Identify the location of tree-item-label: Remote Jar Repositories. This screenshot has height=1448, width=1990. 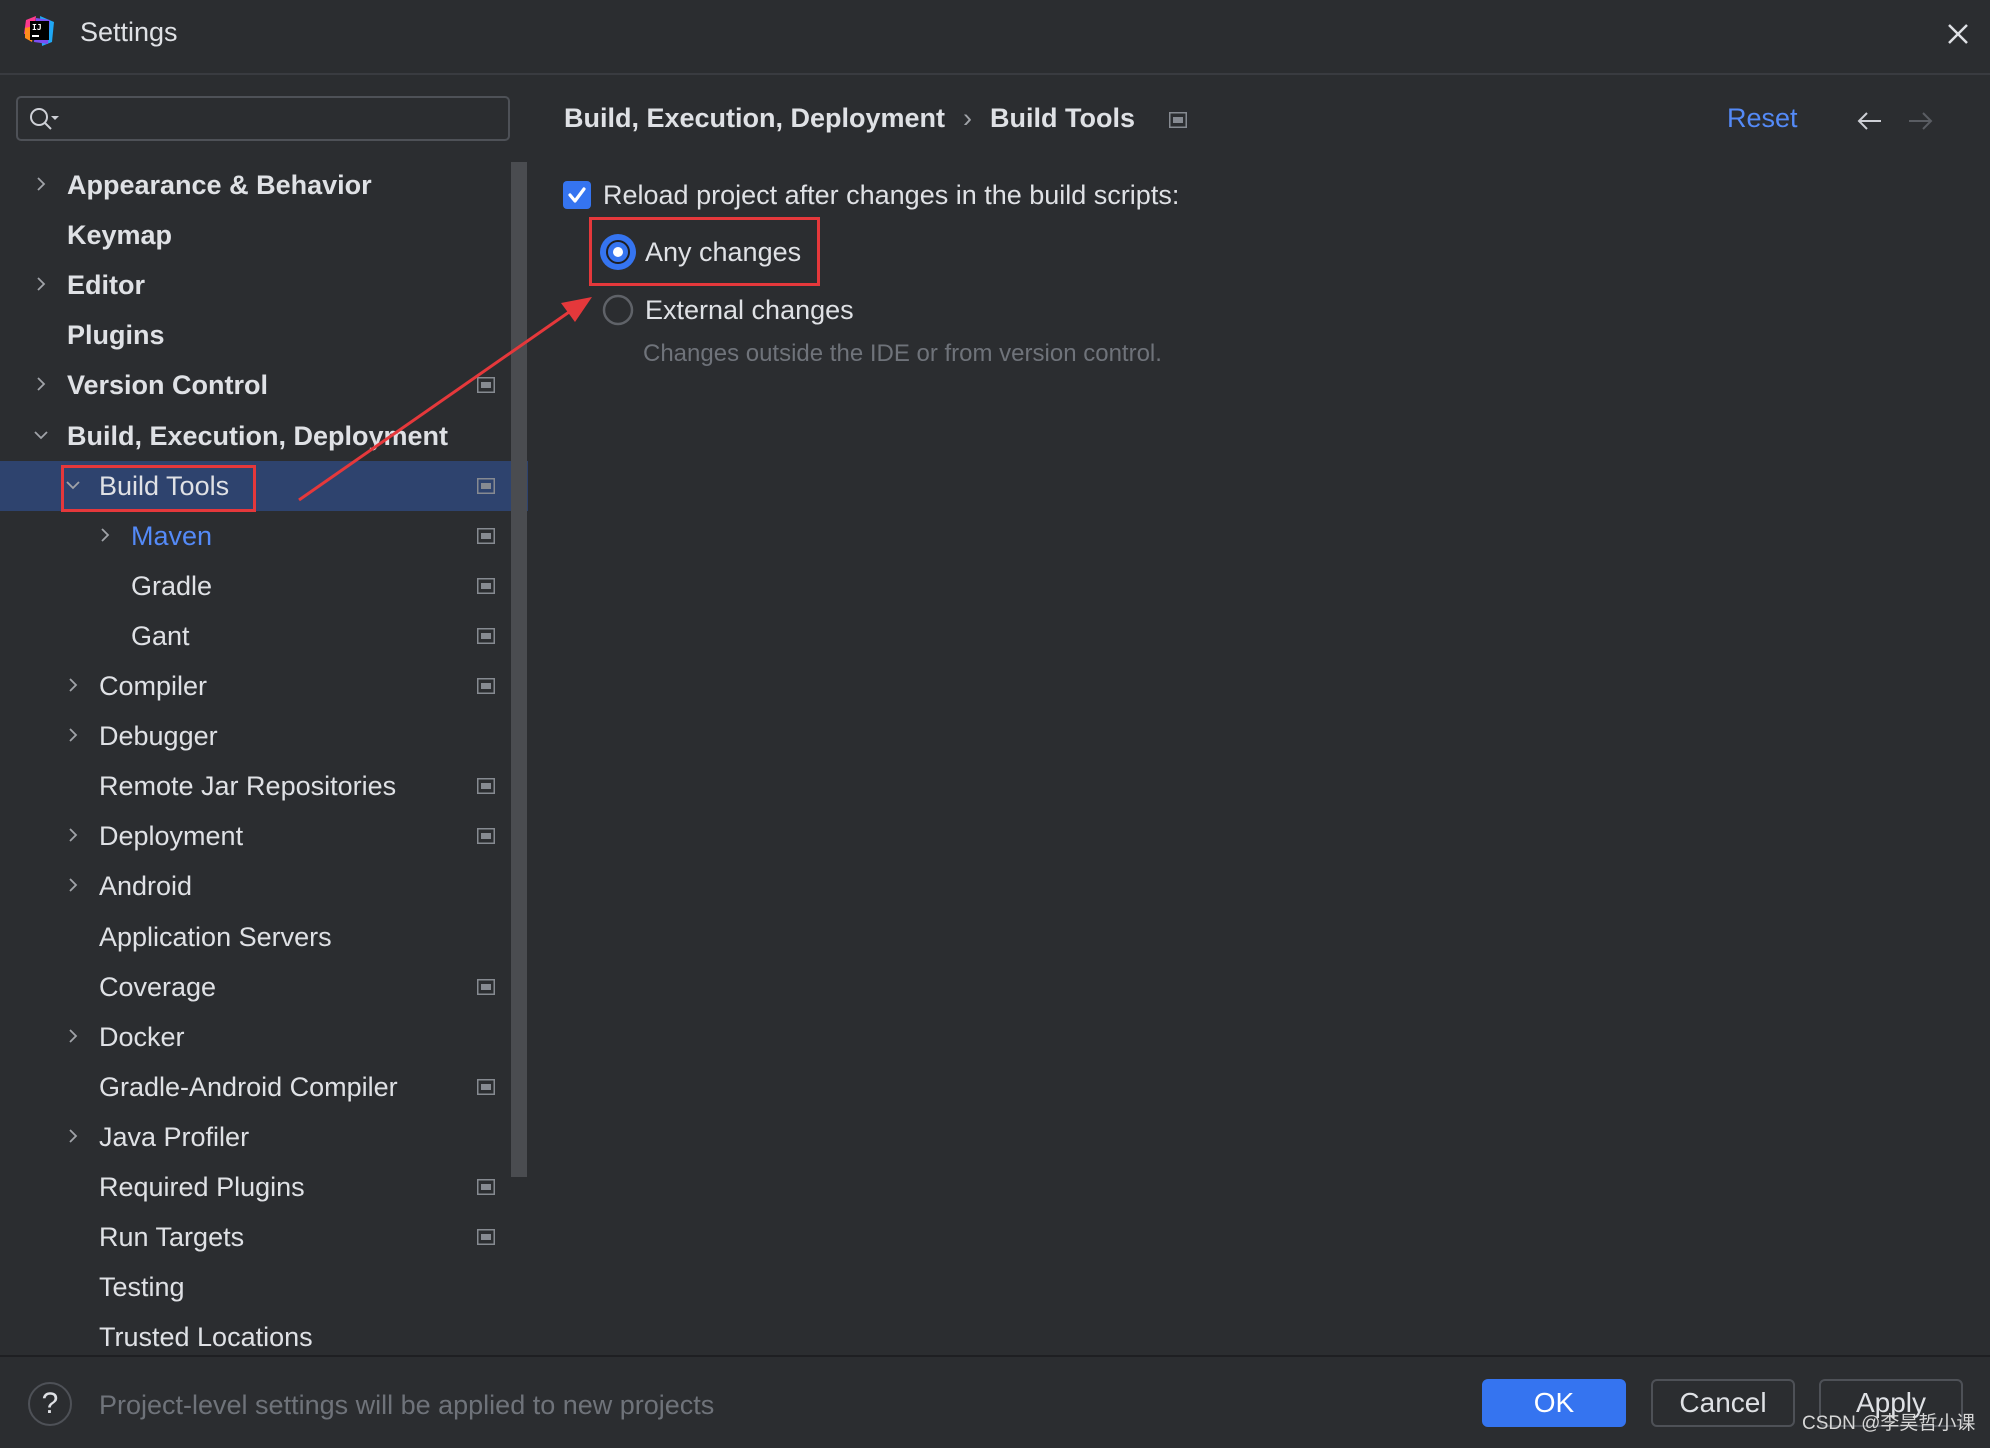
(248, 786).